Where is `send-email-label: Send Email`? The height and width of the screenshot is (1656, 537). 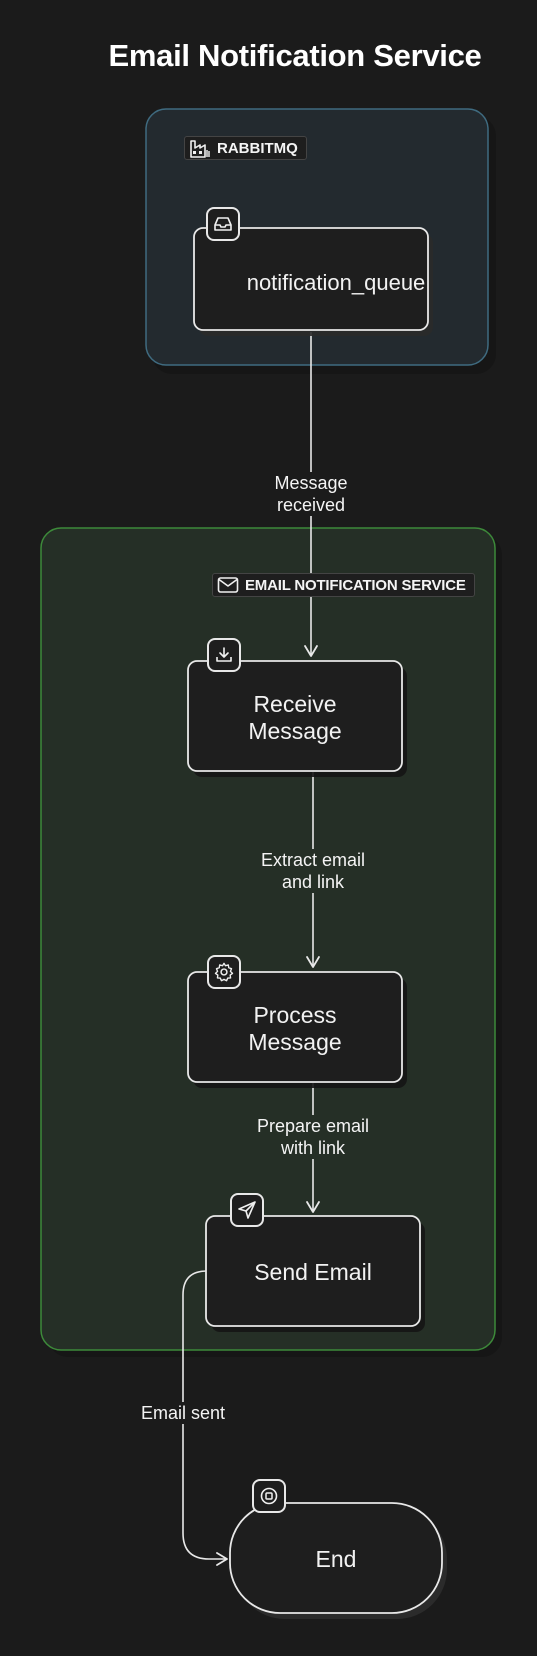
send-email-label: Send Email is located at coordinates (313, 1271).